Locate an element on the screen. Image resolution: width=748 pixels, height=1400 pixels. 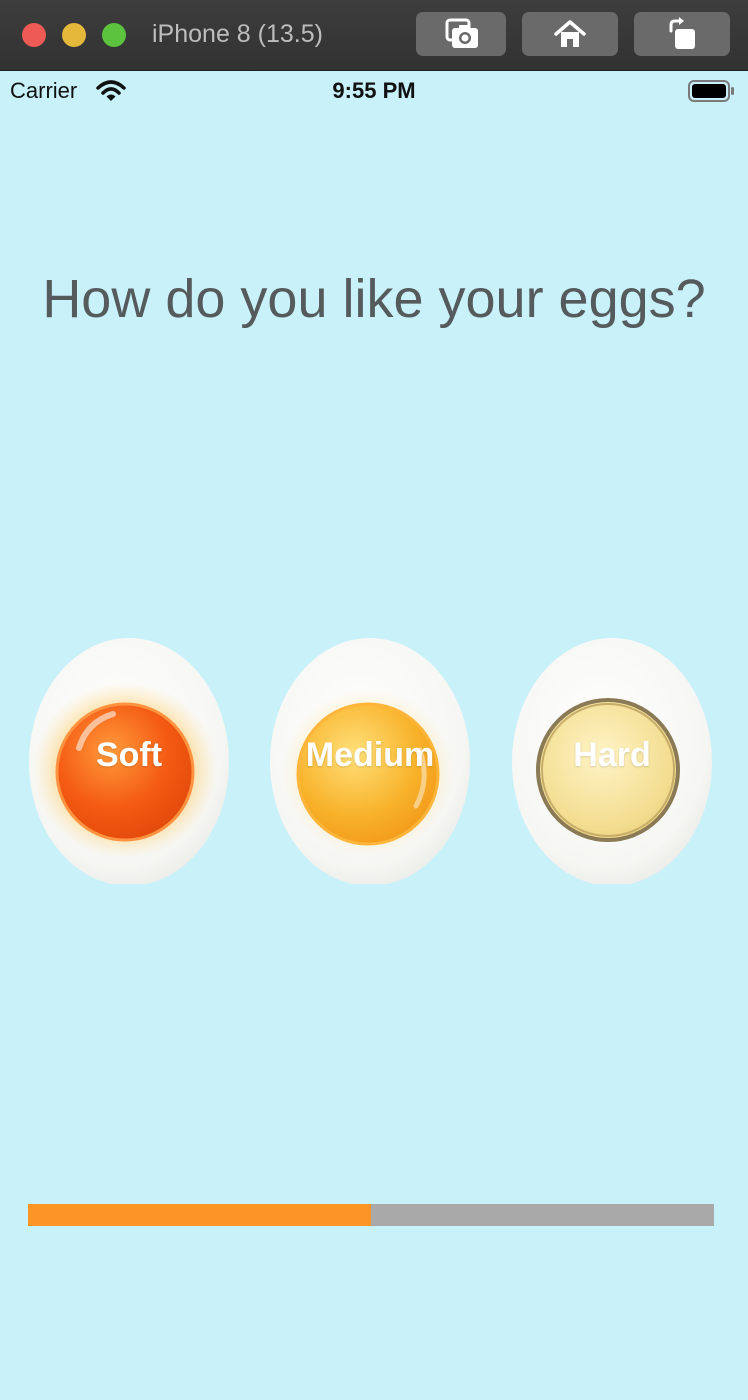
rotate-button is located at coordinates (682, 34).